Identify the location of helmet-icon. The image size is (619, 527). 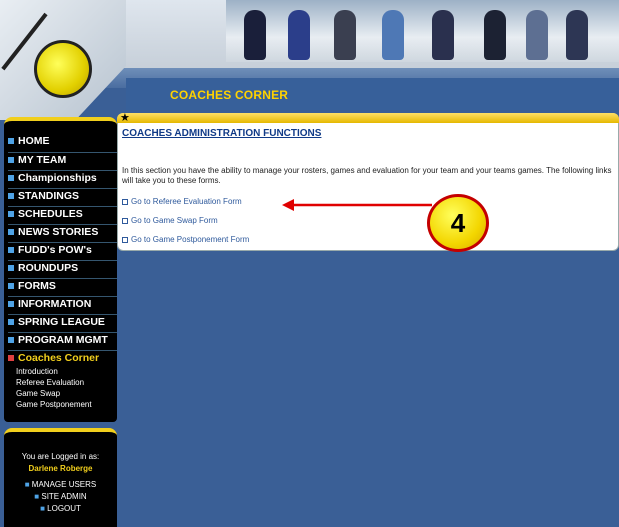
(63, 69).